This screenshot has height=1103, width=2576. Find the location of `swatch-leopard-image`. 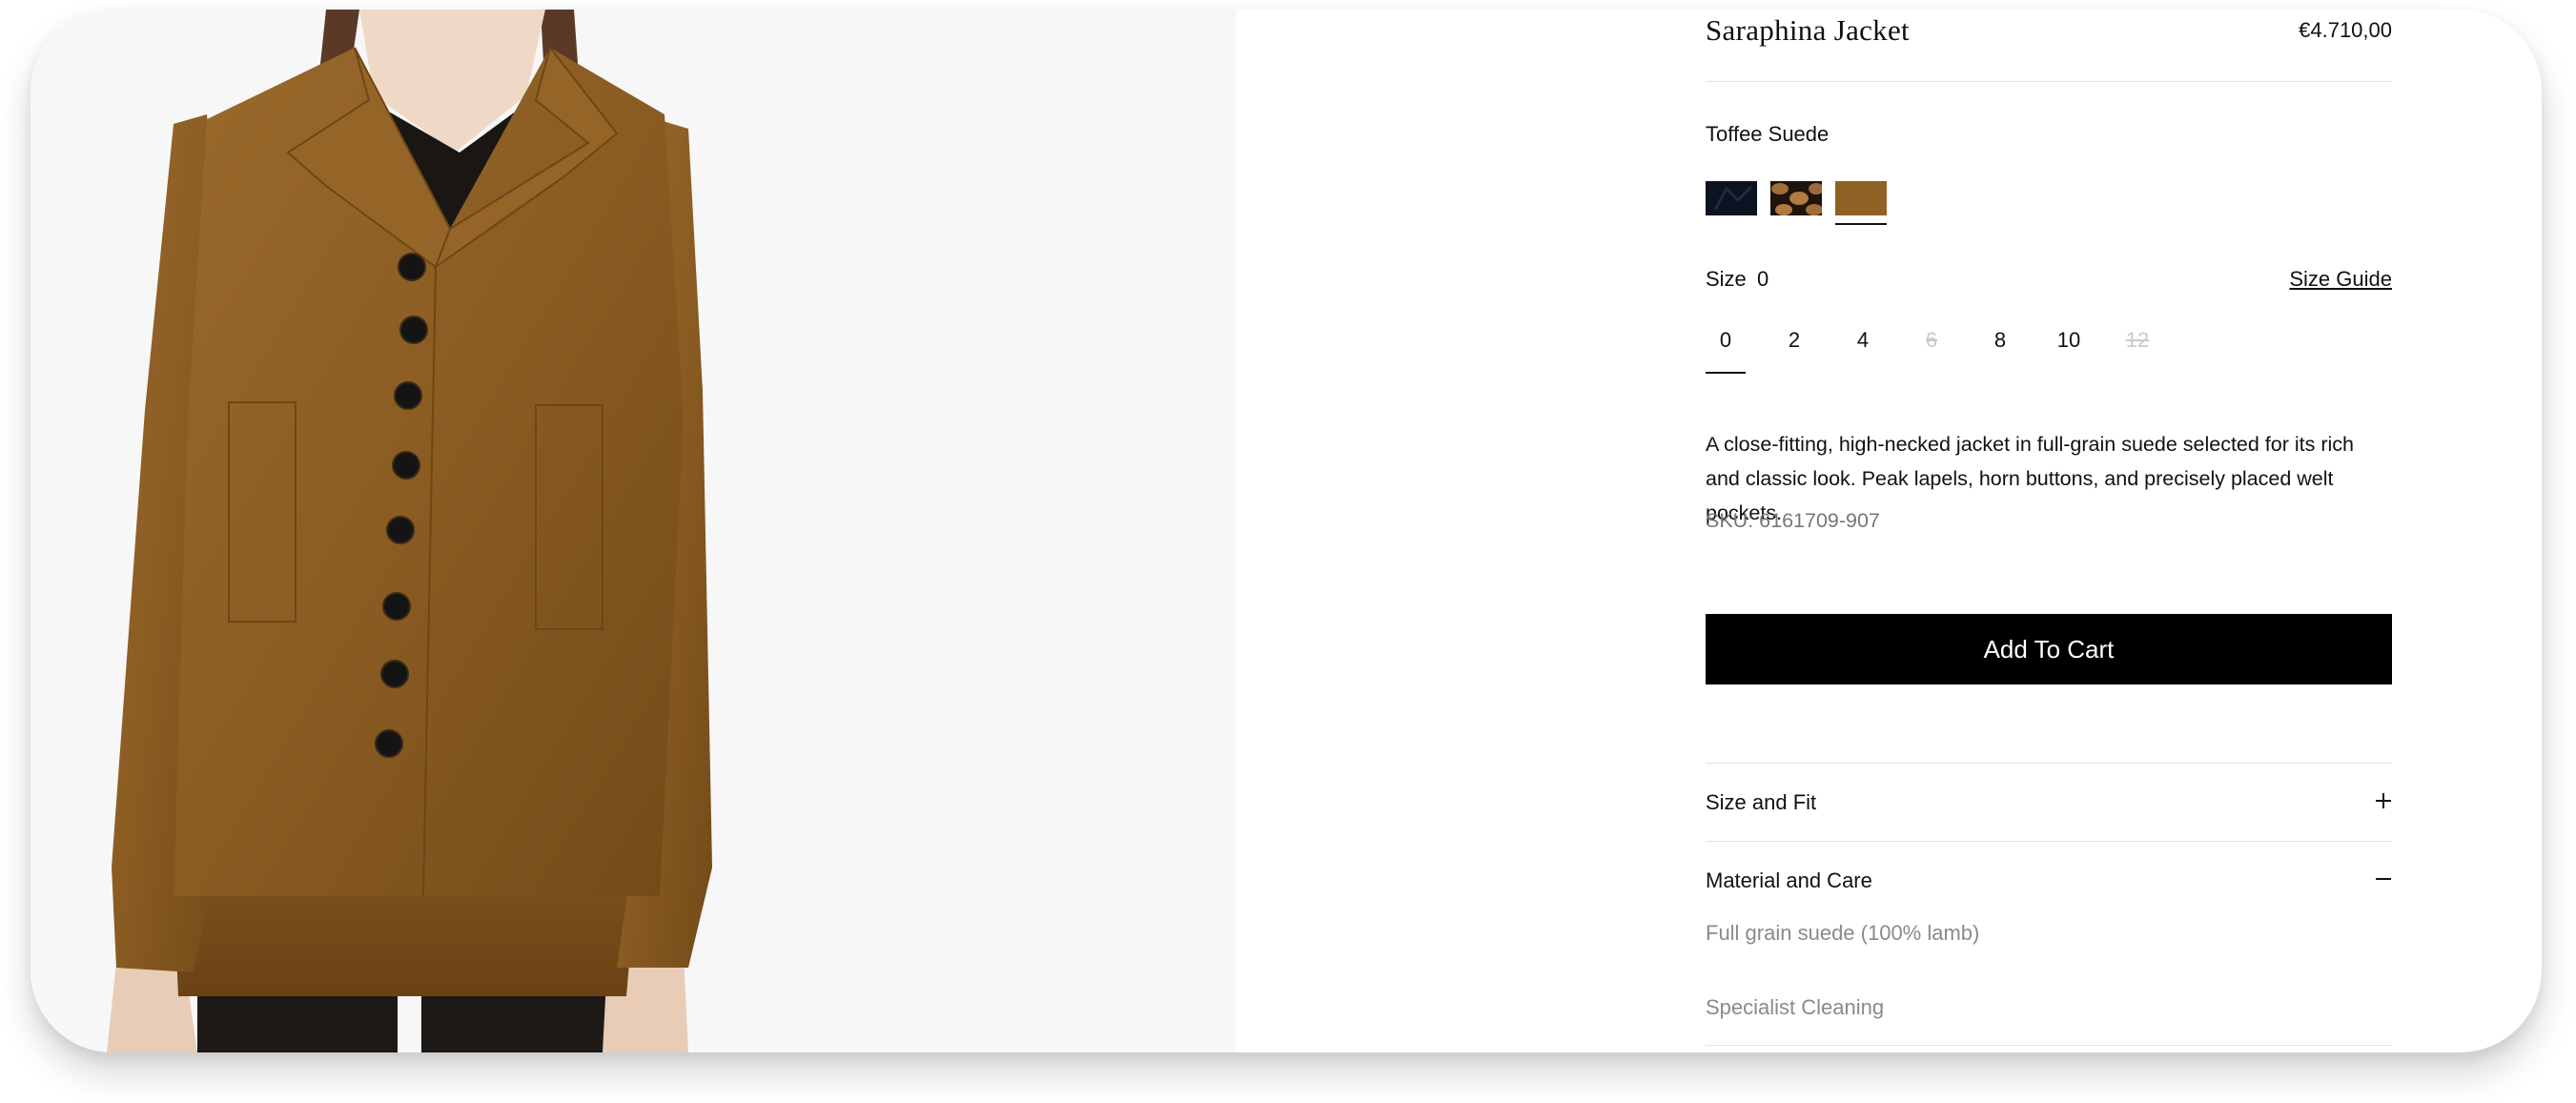

swatch-leopard-image is located at coordinates (1797, 198).